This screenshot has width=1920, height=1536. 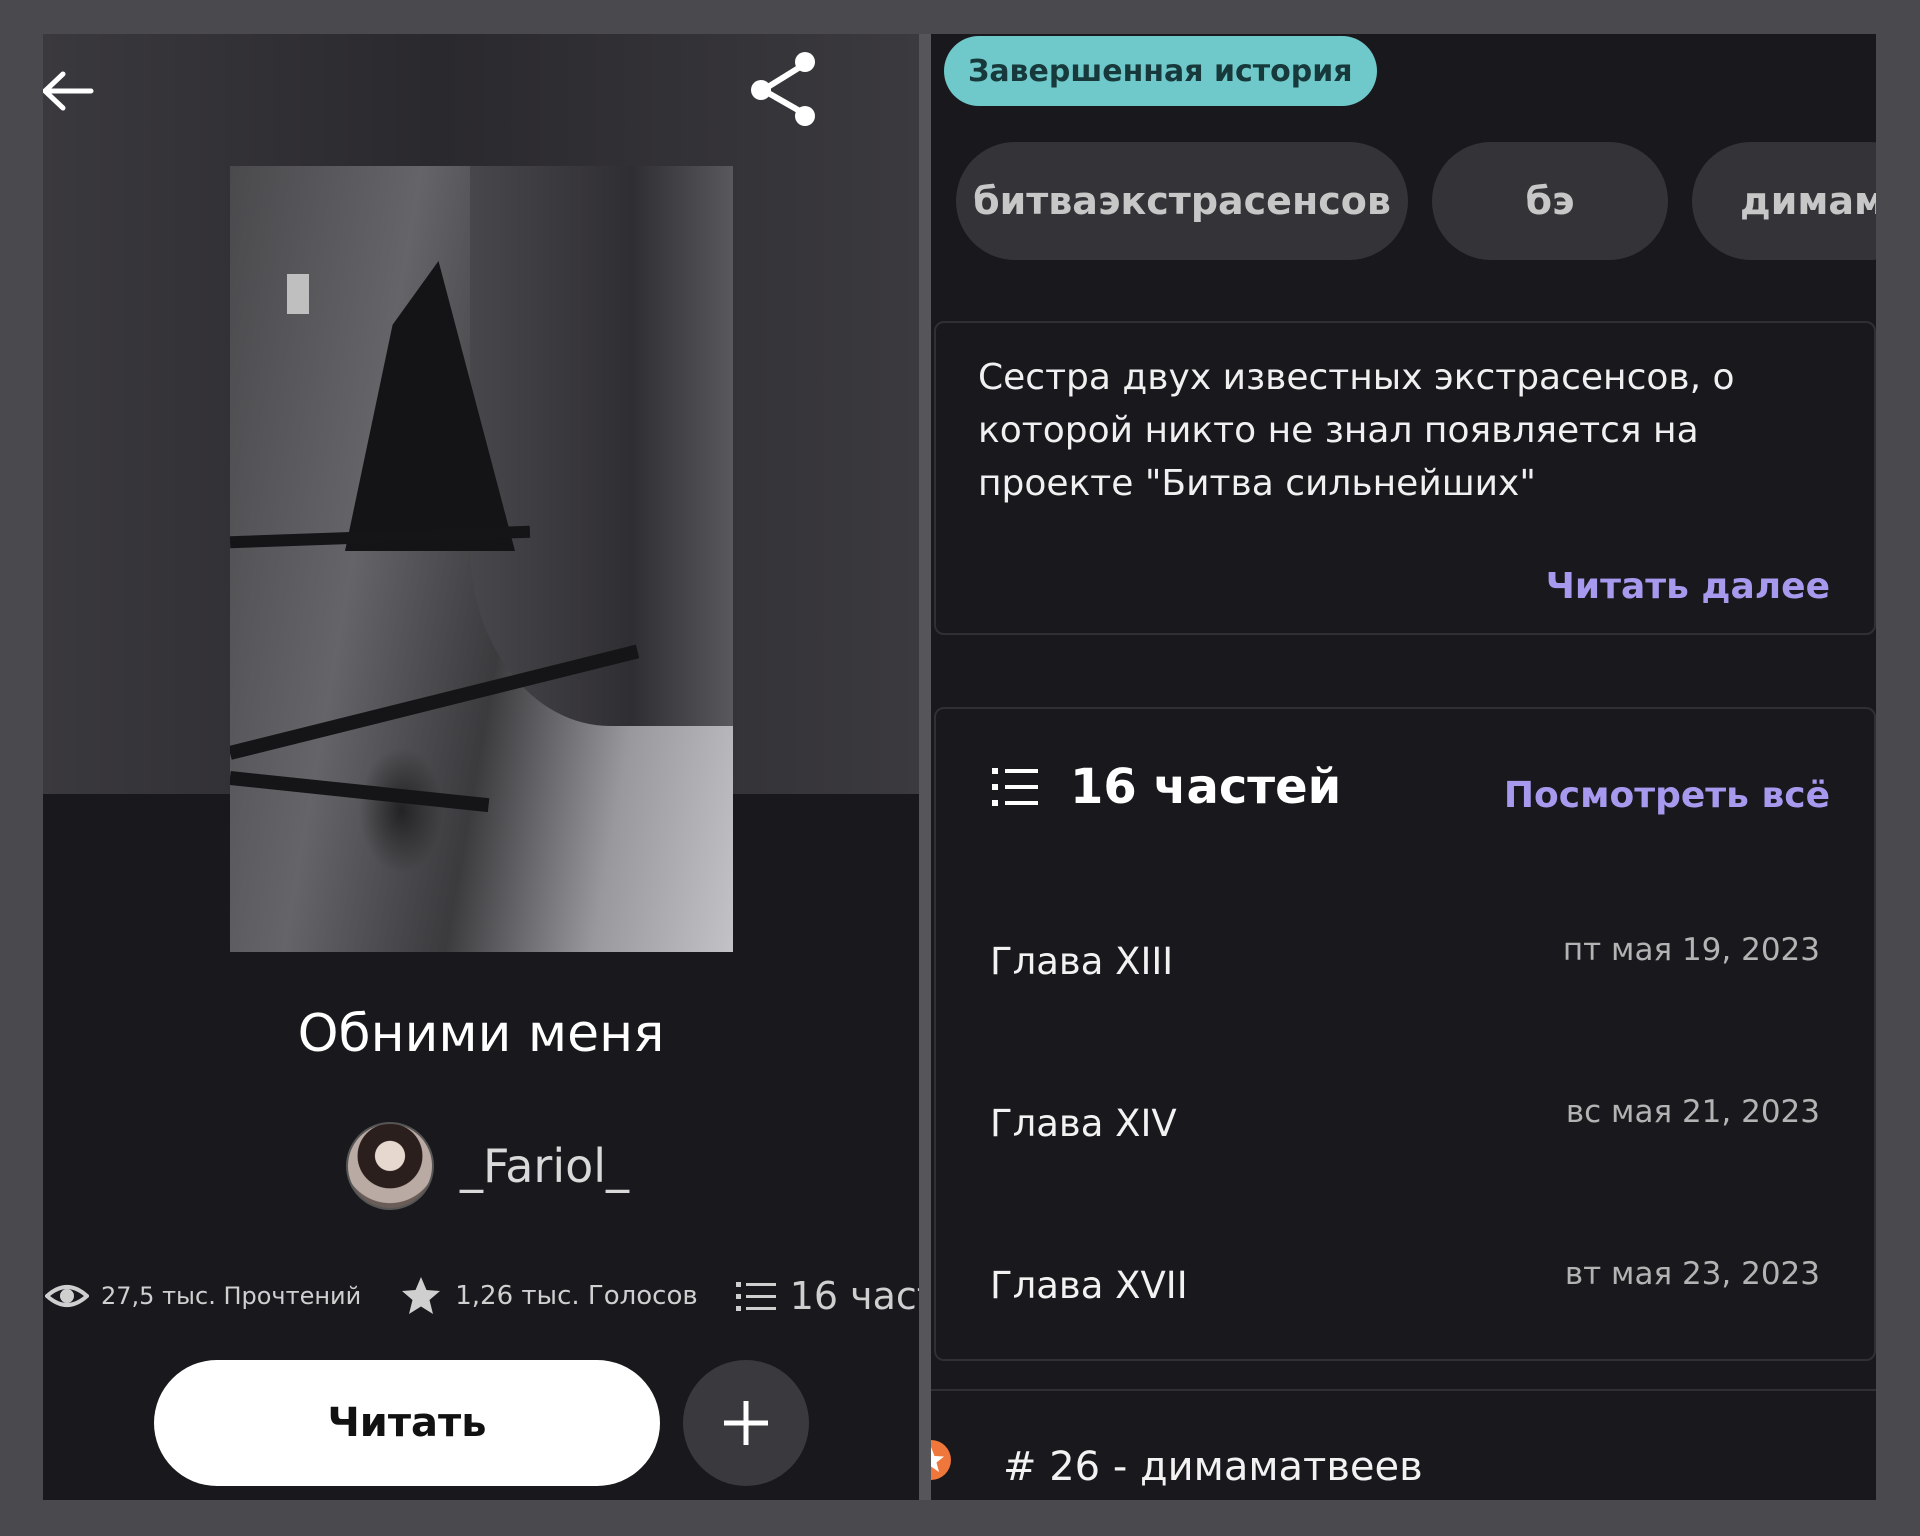 I want to click on tag-chip: бэ, so click(x=1550, y=201).